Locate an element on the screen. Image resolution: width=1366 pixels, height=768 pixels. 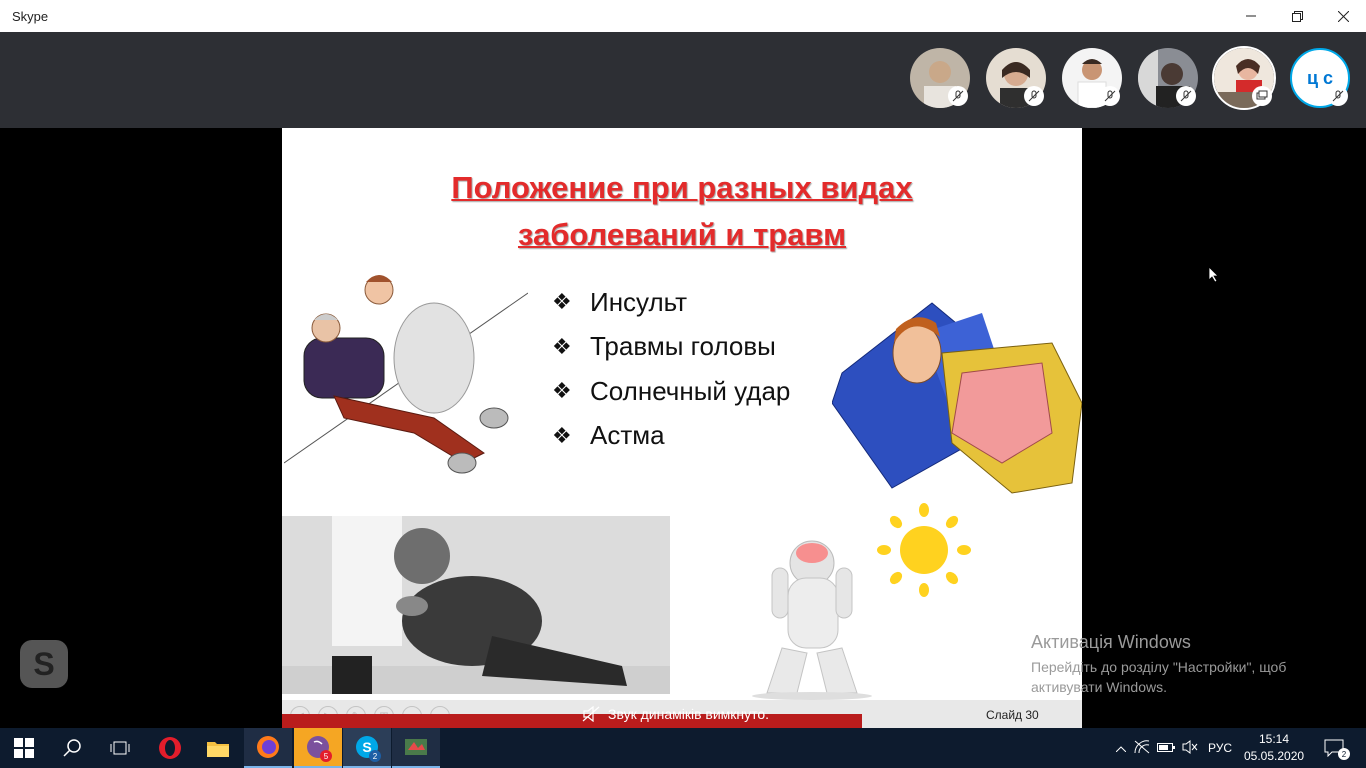
speaker-muted-icon is located at coordinates (591, 714).